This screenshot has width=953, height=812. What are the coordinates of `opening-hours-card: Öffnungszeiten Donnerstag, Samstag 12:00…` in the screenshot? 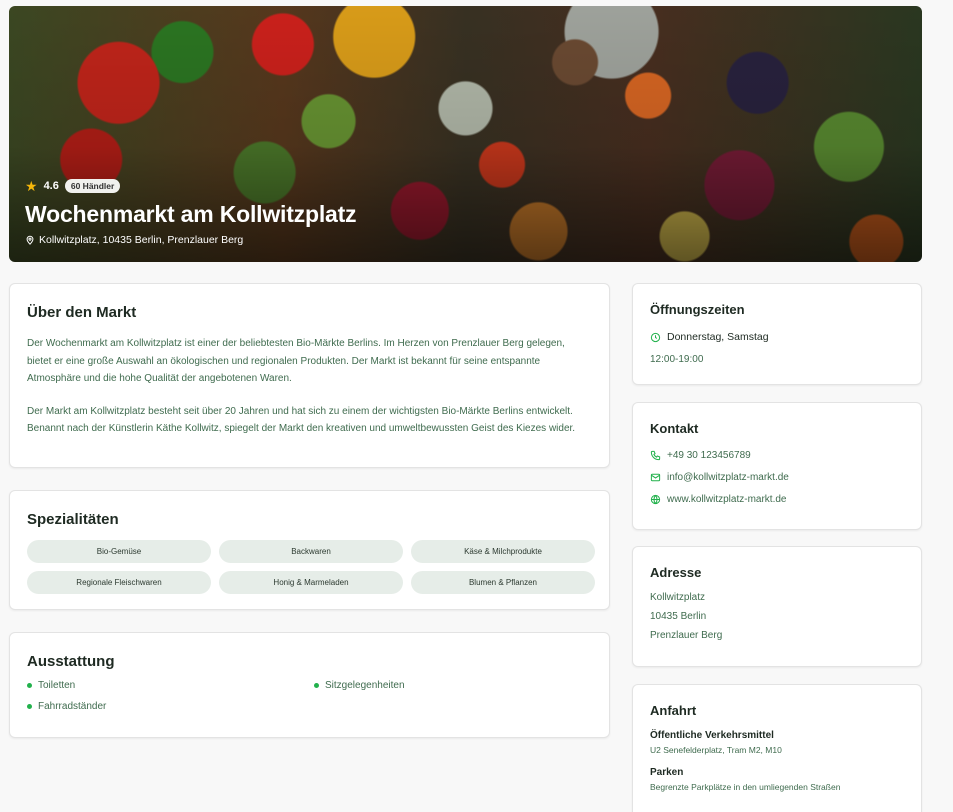 It's located at (777, 334).